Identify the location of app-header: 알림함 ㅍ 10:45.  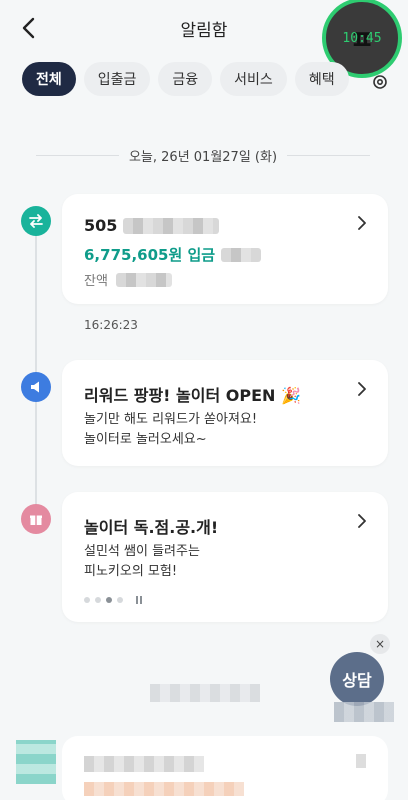
(204, 39).